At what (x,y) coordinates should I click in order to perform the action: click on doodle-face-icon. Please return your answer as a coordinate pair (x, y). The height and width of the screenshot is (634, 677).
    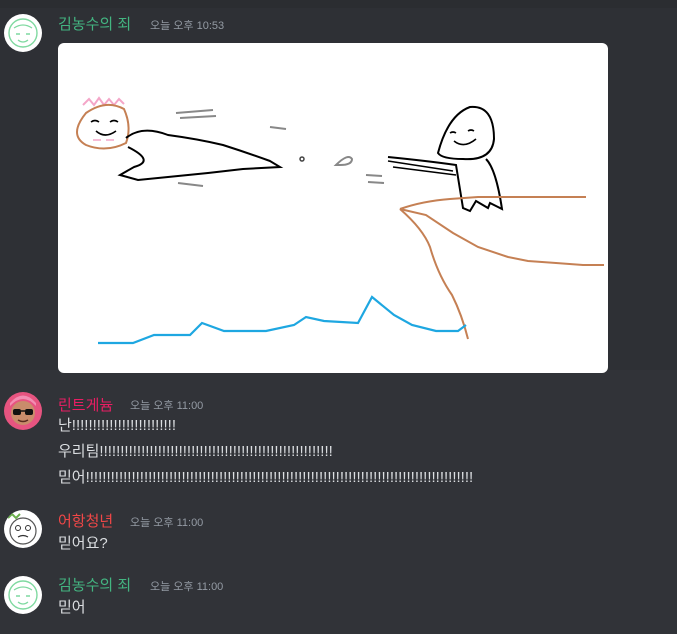
    Looking at the image, I should click on (22, 528).